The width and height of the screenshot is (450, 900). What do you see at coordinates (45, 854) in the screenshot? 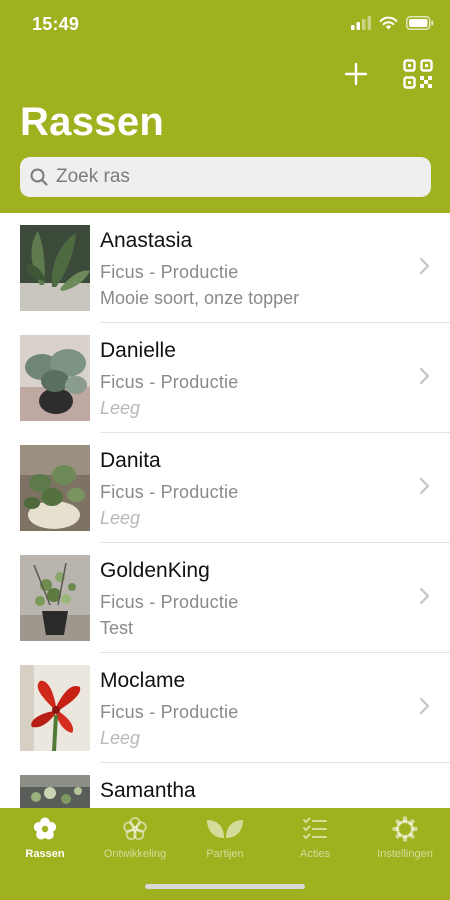
I see `tab-label: Rassen` at bounding box center [45, 854].